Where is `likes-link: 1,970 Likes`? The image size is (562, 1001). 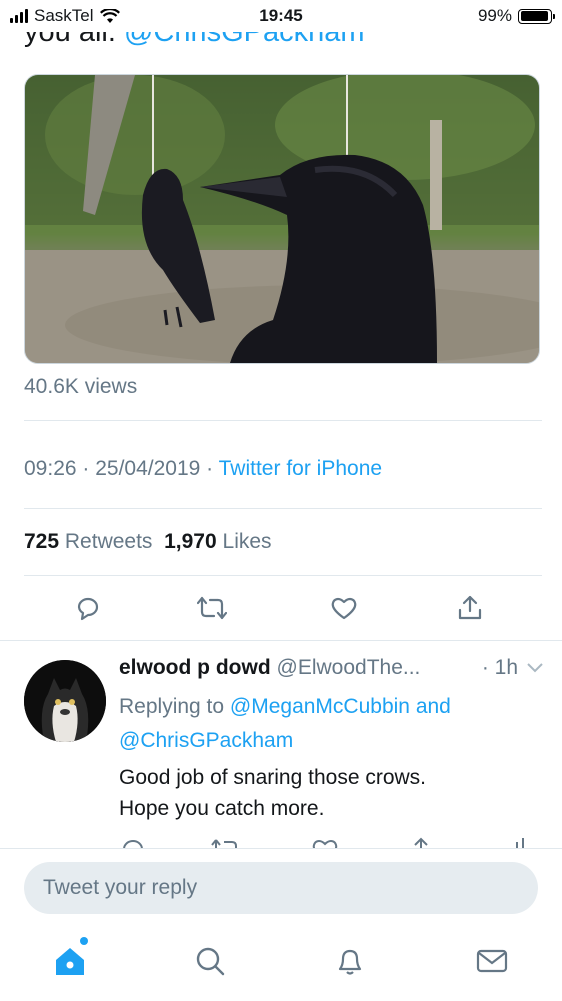
likes-link: 1,970 Likes is located at coordinates (217, 541).